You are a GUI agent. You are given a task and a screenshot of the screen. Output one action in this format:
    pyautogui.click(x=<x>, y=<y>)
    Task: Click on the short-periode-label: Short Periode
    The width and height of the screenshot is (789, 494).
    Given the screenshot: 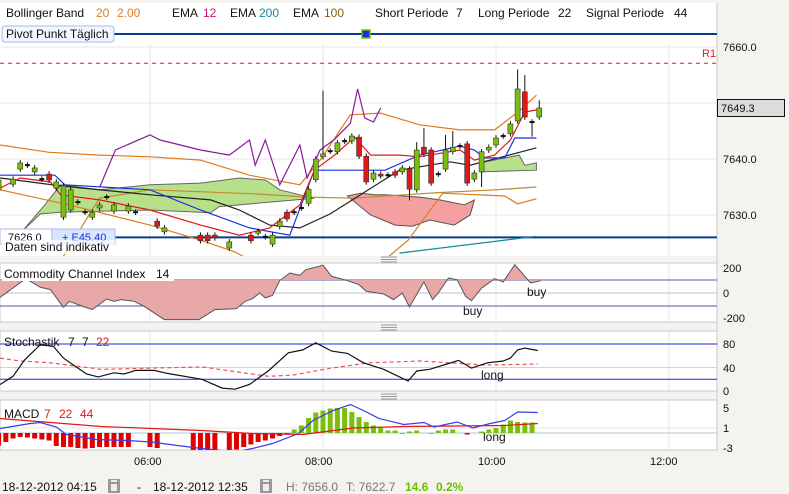 What is the action you would take?
    pyautogui.click(x=412, y=13)
    